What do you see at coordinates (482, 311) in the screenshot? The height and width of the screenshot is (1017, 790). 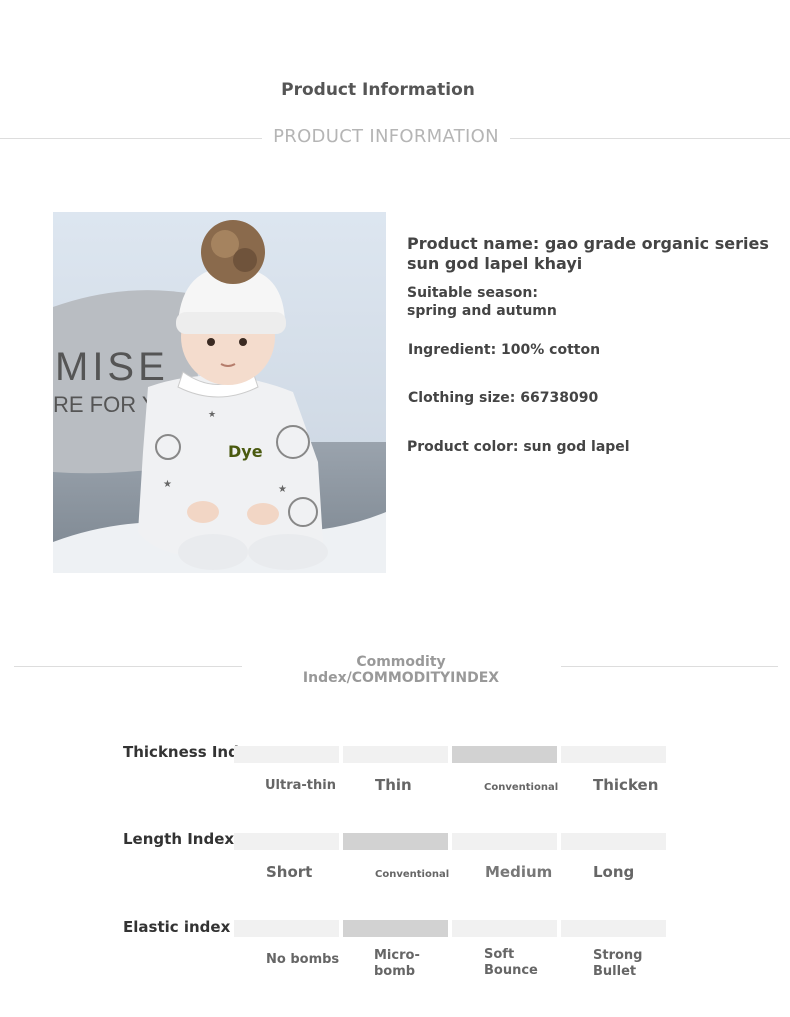 I see `season-value: spring and autumn` at bounding box center [482, 311].